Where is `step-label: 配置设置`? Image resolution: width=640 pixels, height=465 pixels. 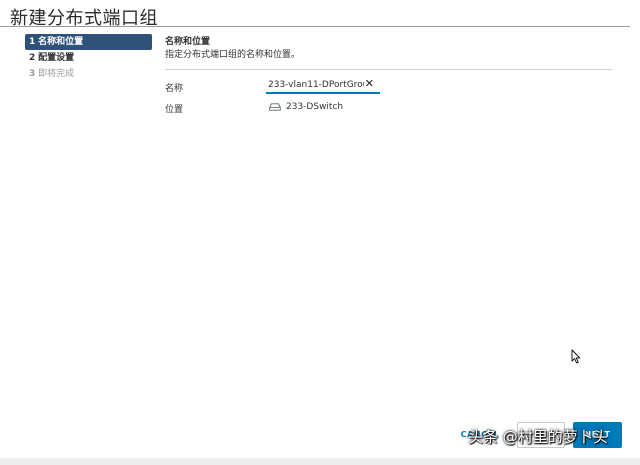 step-label: 配置设置 is located at coordinates (56, 58).